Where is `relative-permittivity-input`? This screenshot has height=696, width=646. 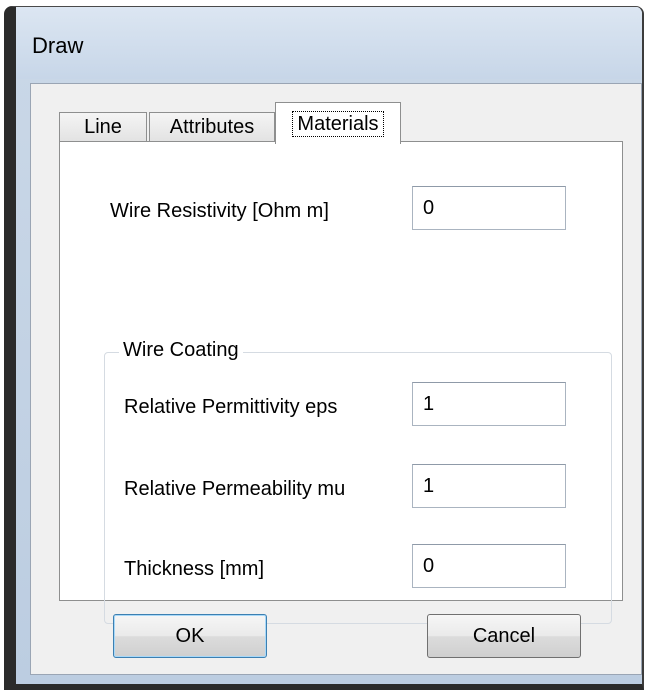 relative-permittivity-input is located at coordinates (489, 404).